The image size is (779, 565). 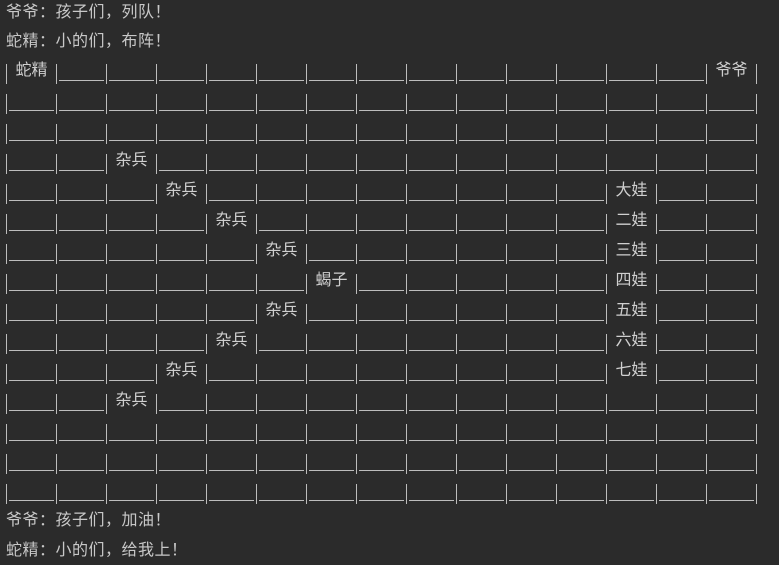 I want to click on unit-label: 杂兵, so click(x=181, y=189).